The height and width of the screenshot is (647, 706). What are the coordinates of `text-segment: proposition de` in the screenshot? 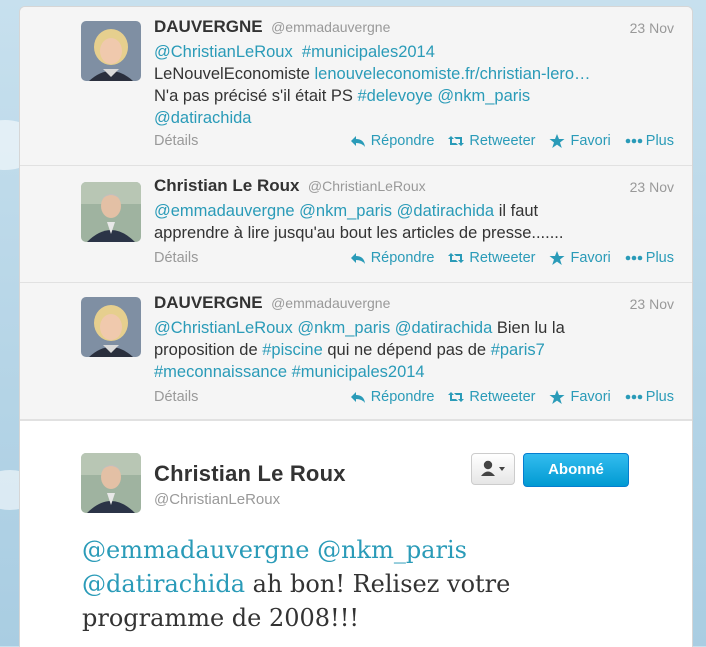 It's located at (208, 350).